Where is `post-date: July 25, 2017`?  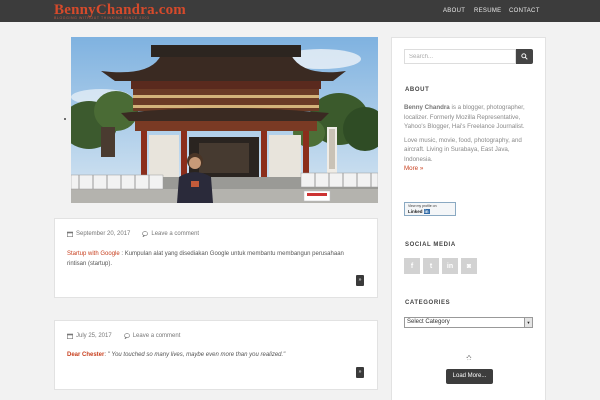 post-date: July 25, 2017 is located at coordinates (94, 336).